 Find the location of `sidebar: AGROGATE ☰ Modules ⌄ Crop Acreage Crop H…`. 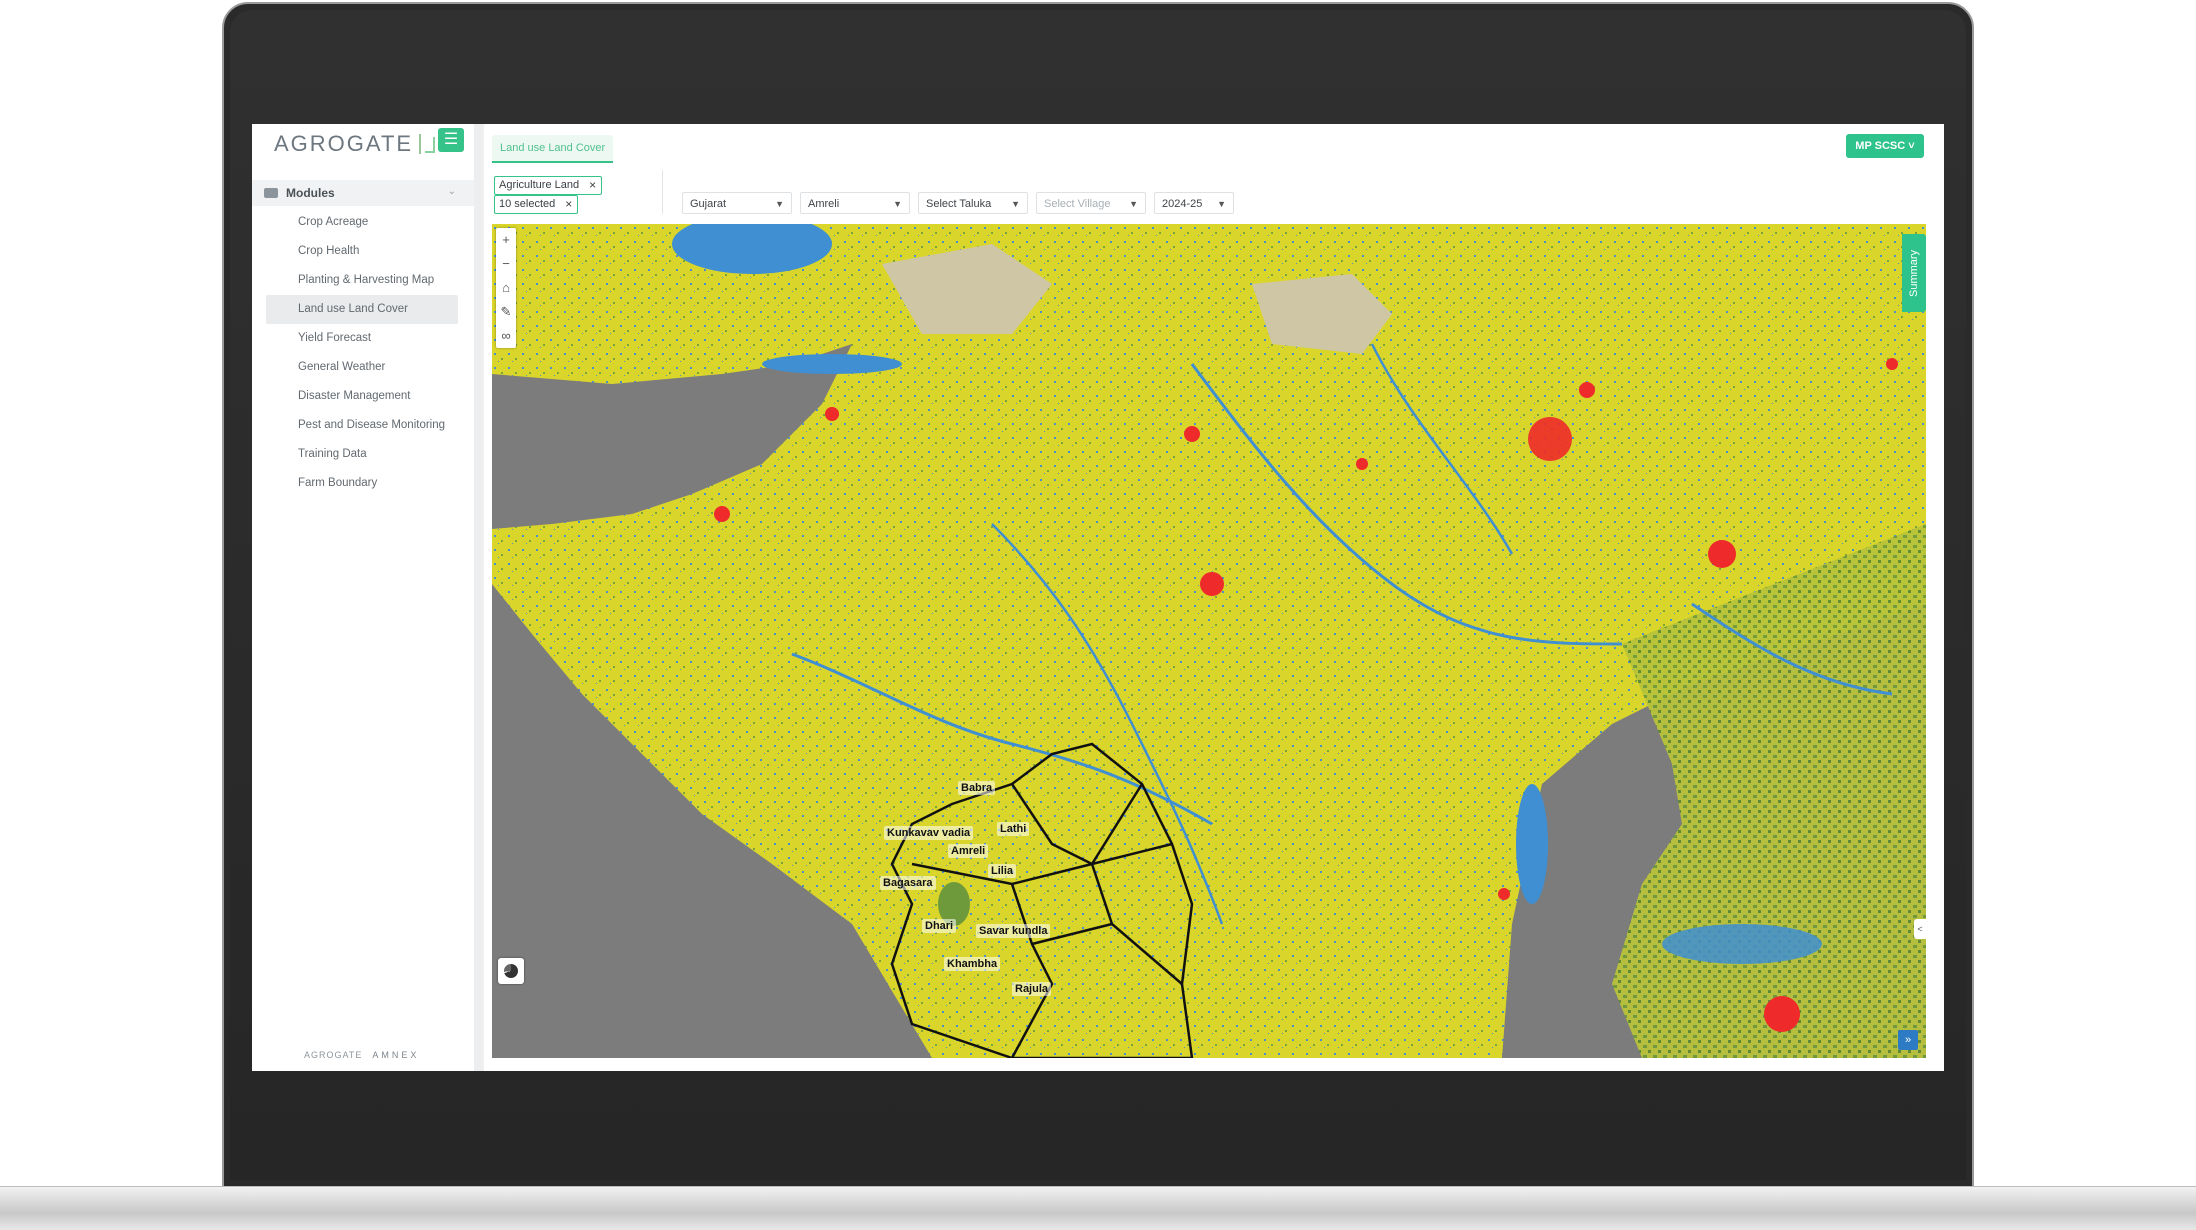

sidebar: AGROGATE ☰ Modules ⌄ Crop Acreage Crop H… is located at coordinates (363, 597).